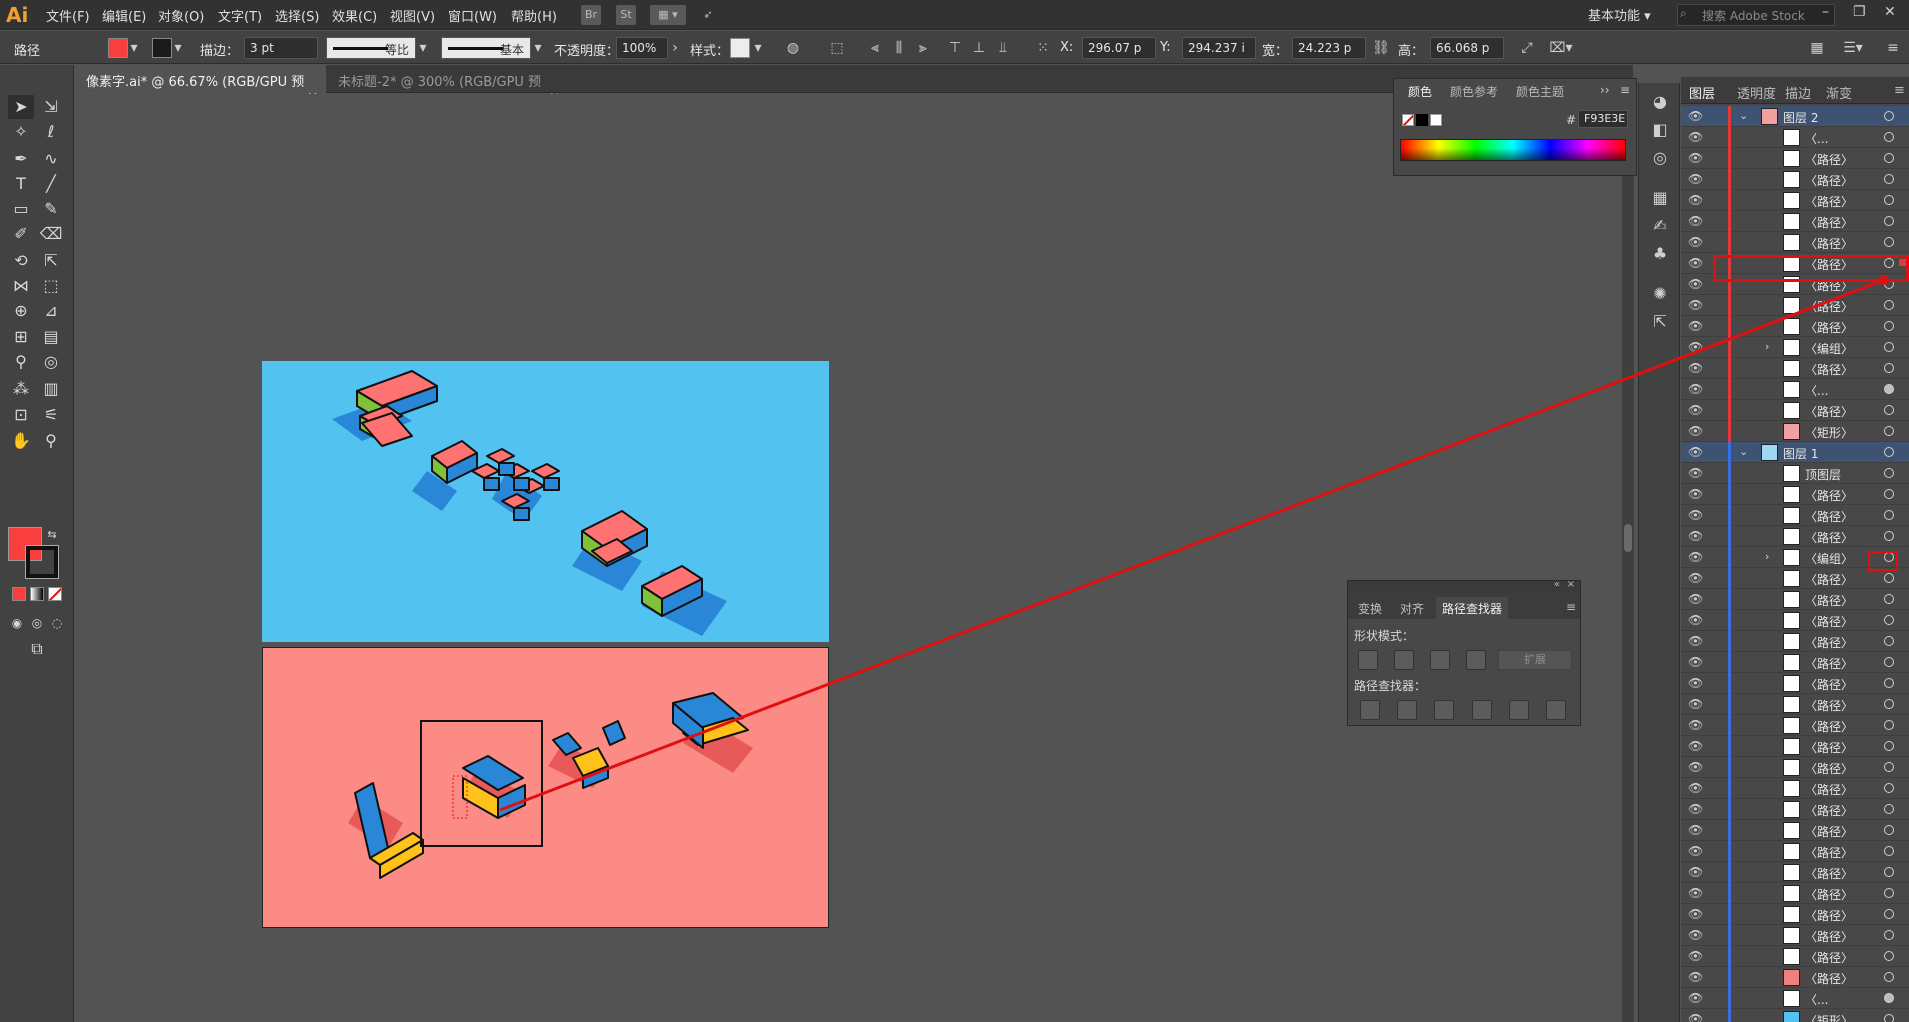 Image resolution: width=1909 pixels, height=1022 pixels. Describe the element at coordinates (1329, 48) in the screenshot. I see `width-field: 24.223 p` at that location.